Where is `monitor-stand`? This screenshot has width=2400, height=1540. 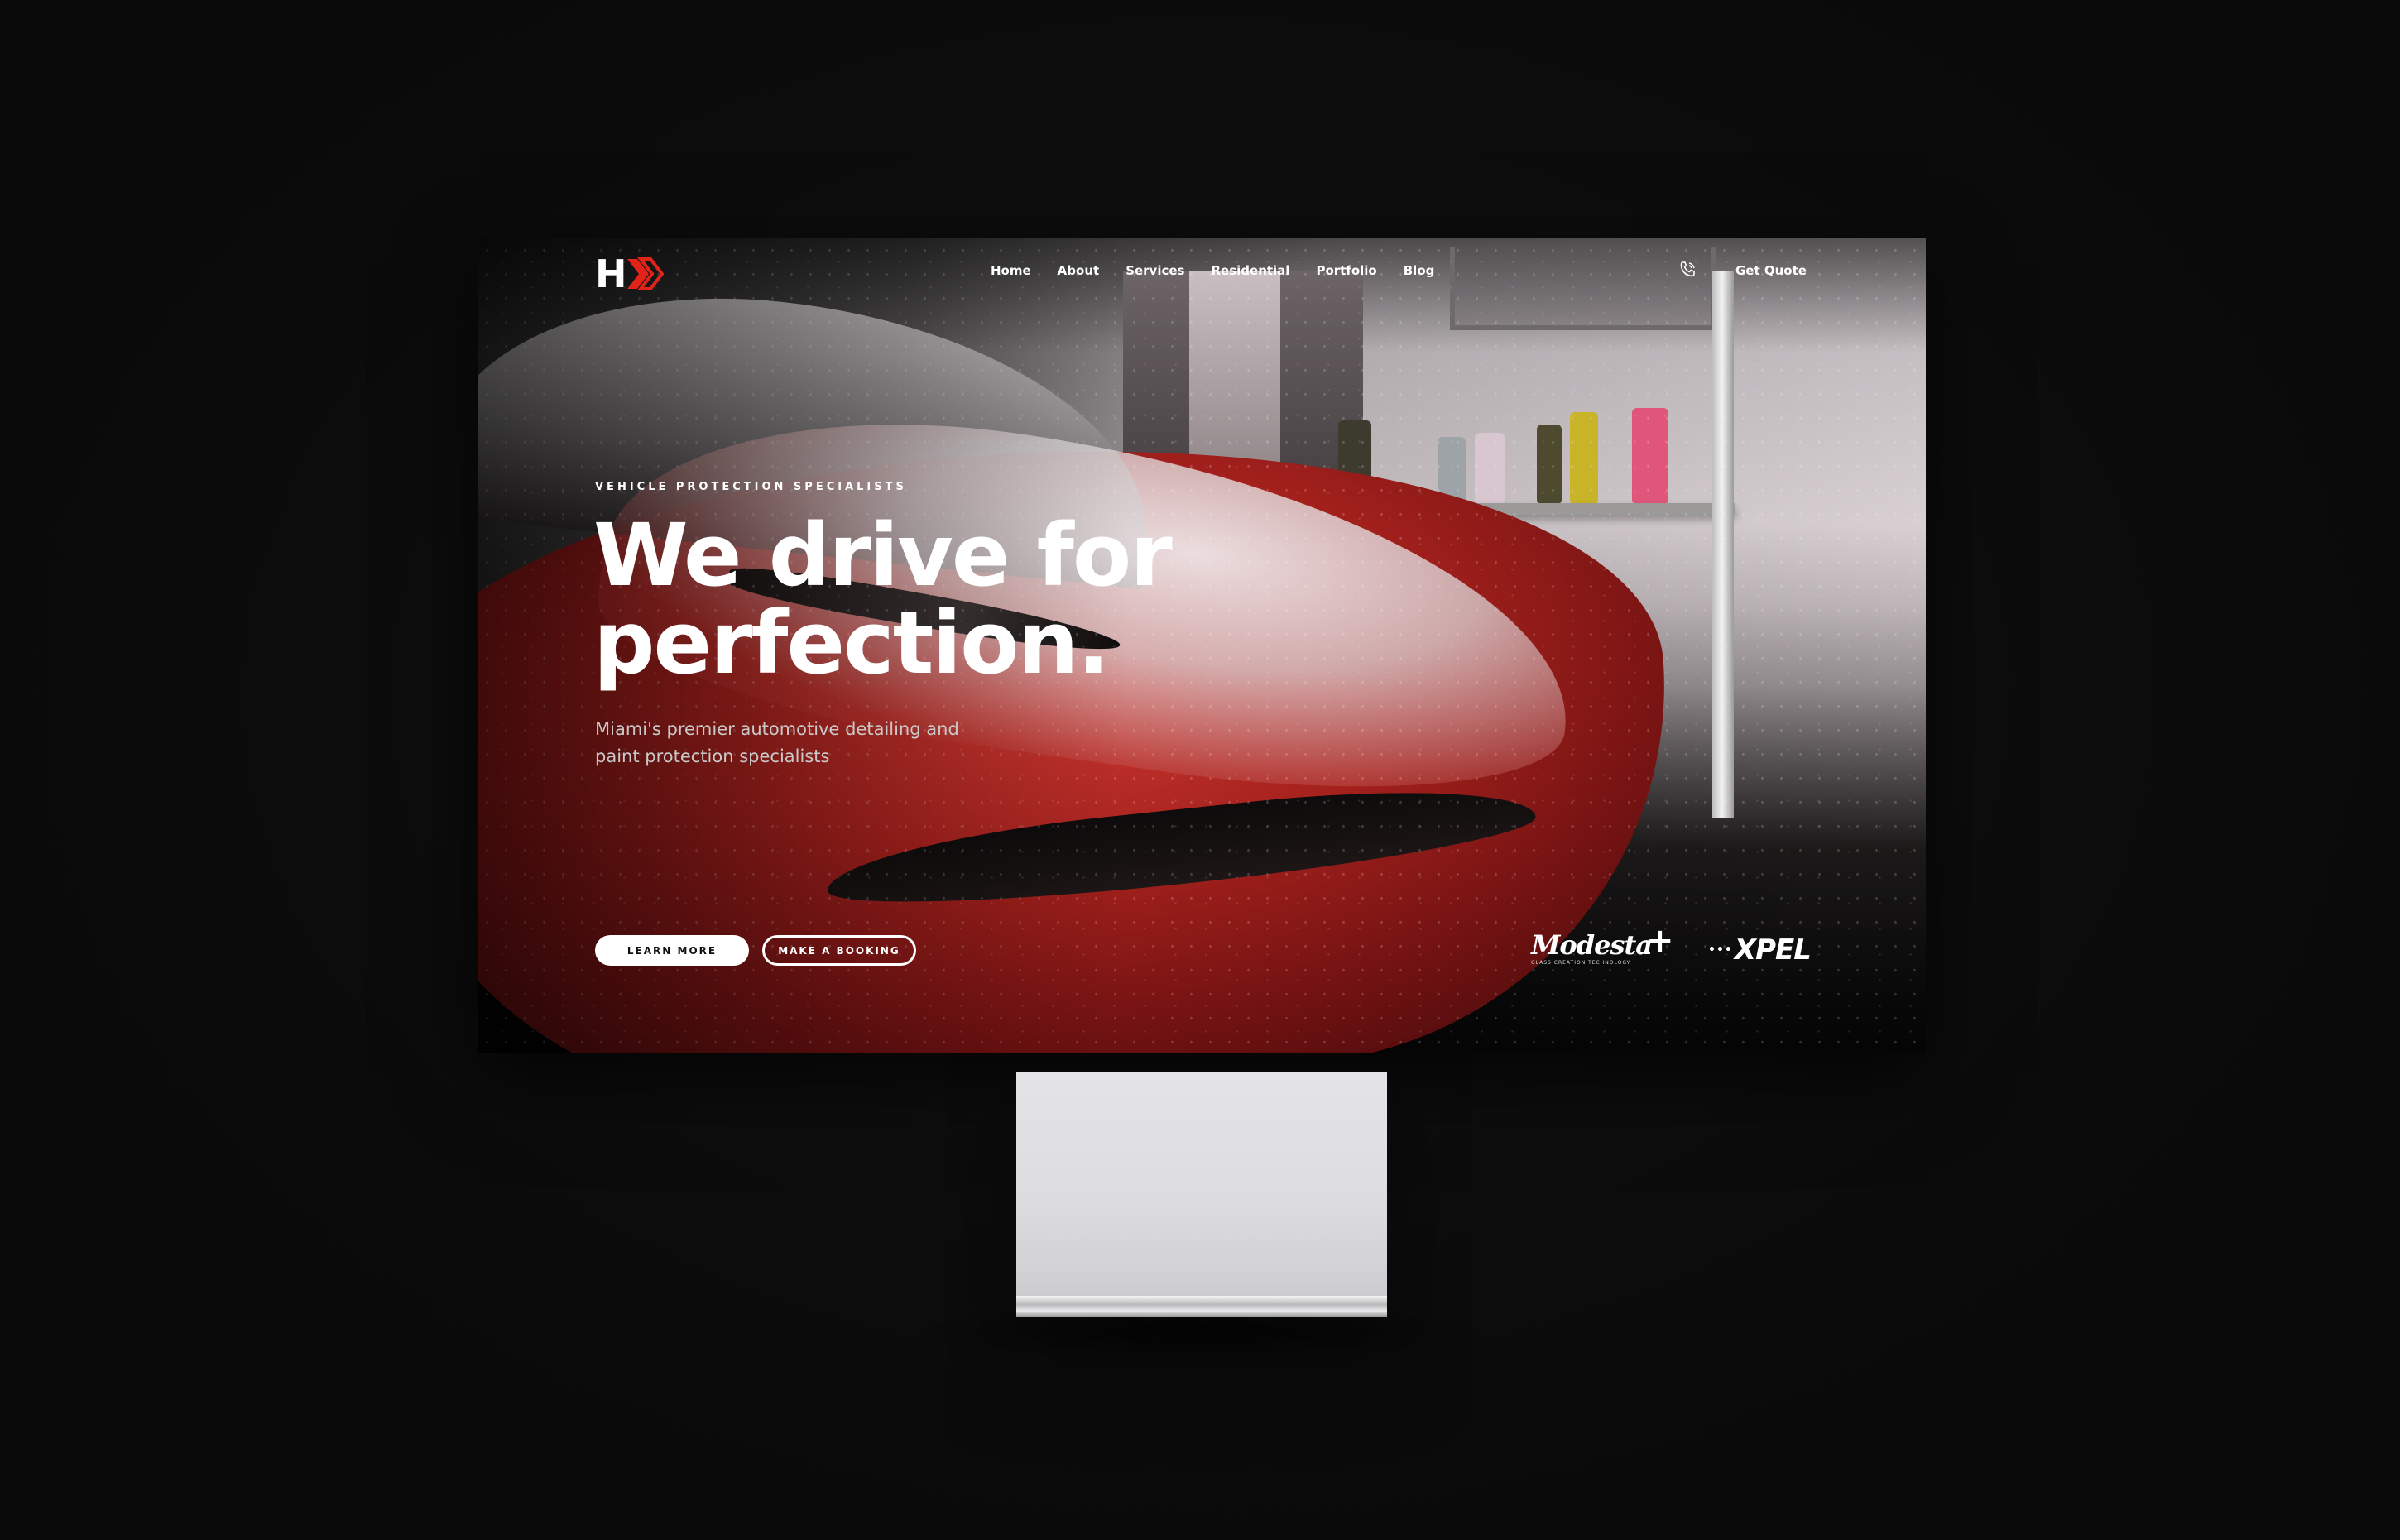
monitor-stand is located at coordinates (1201, 1195).